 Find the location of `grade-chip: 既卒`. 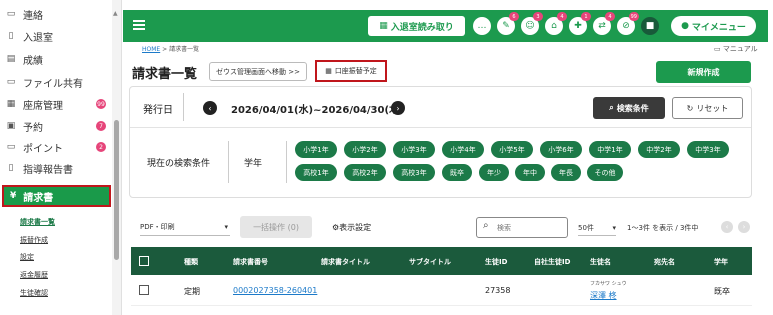

grade-chip: 既卒 is located at coordinates (457, 172).